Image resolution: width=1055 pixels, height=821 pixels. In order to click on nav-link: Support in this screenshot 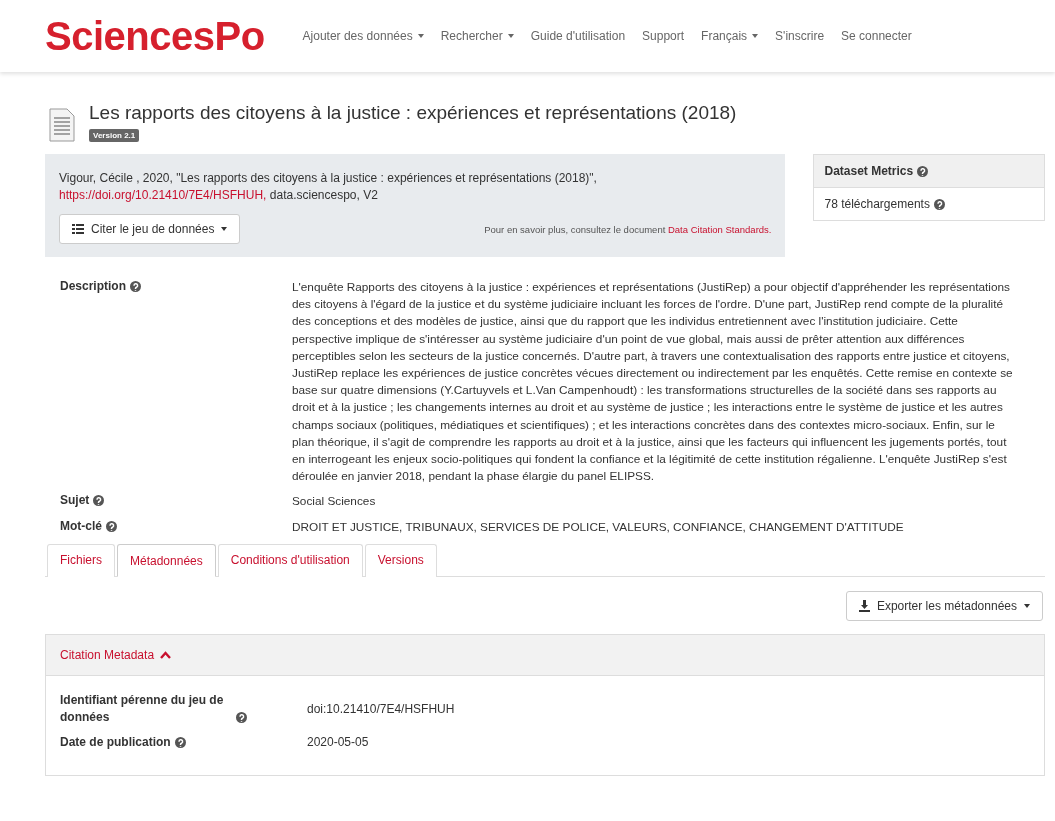, I will do `click(663, 36)`.